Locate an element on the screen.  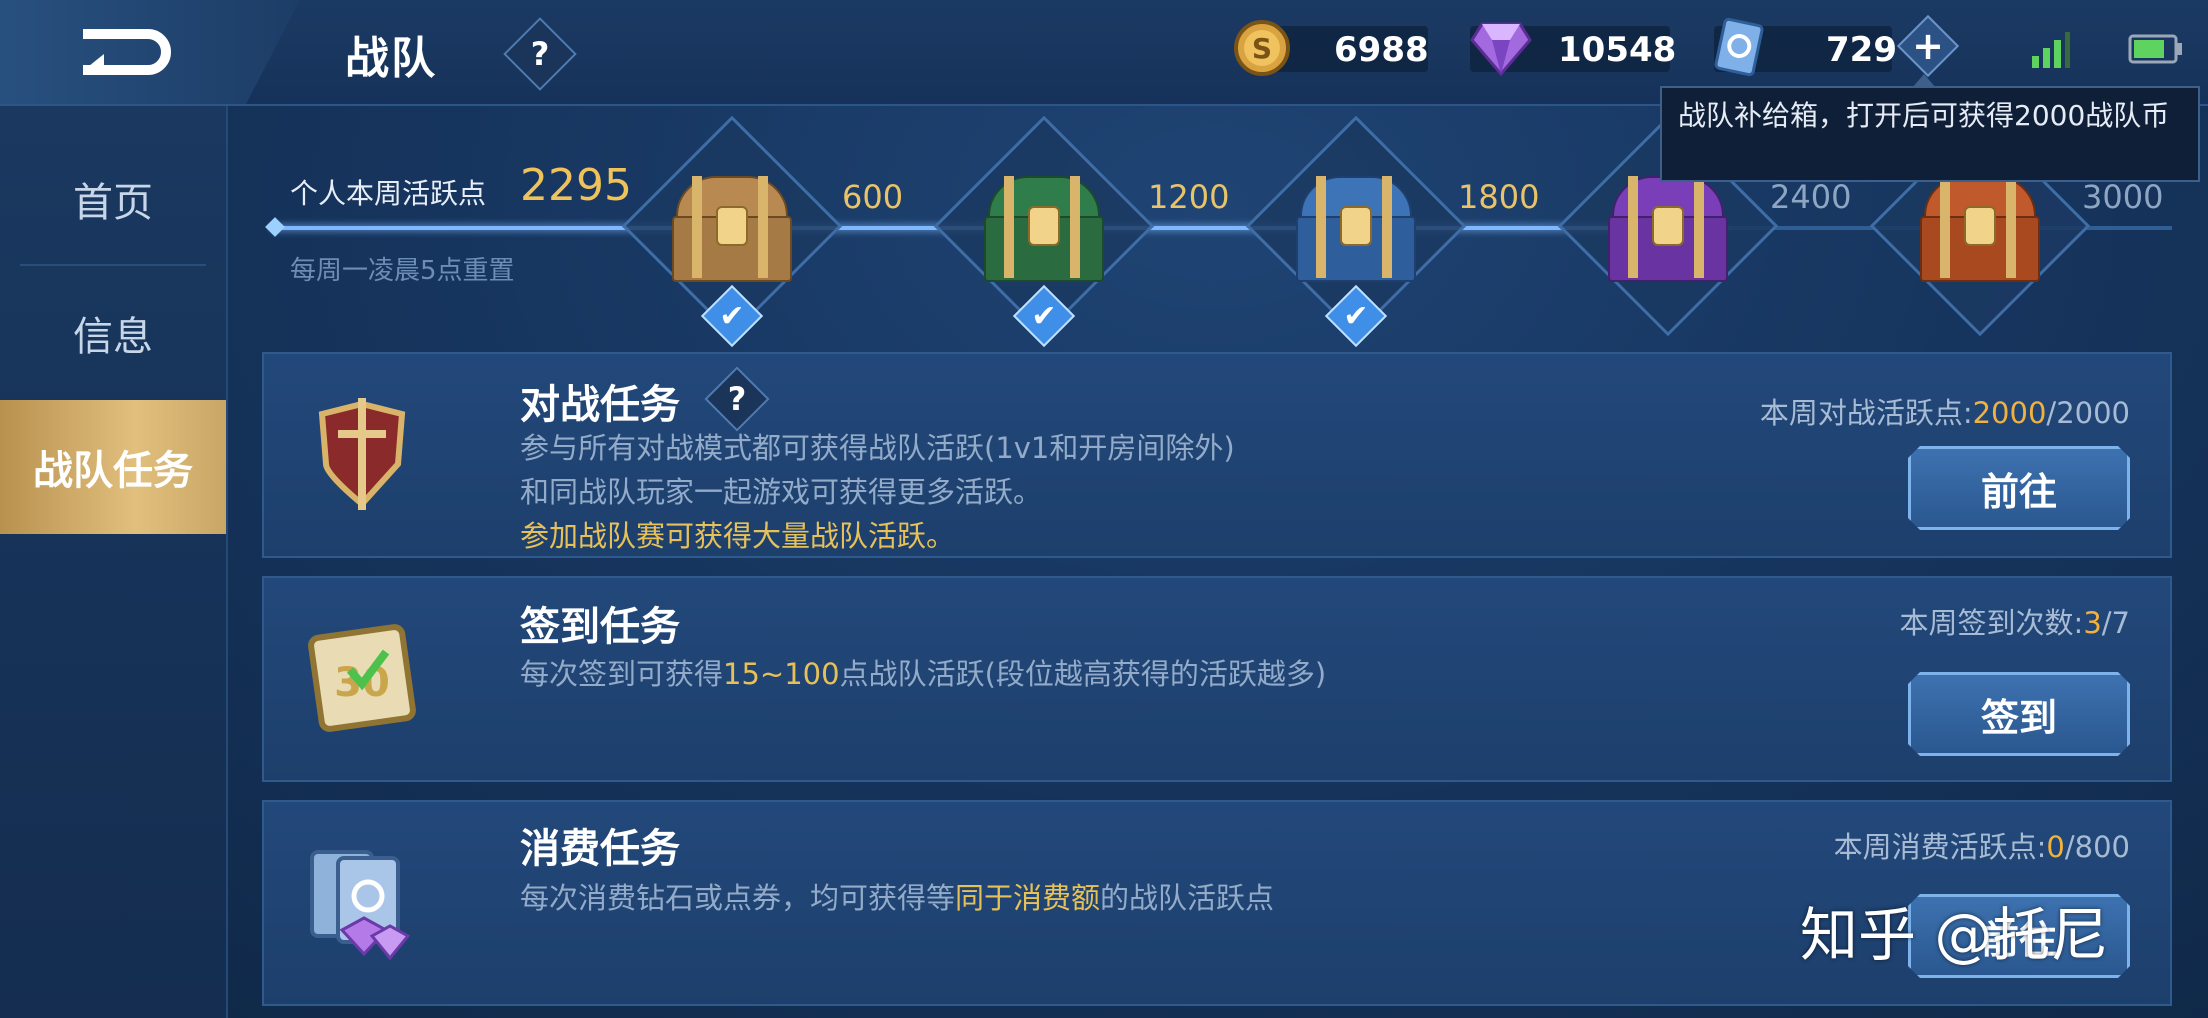
threshold-label: 3000 is located at coordinates (2123, 197).